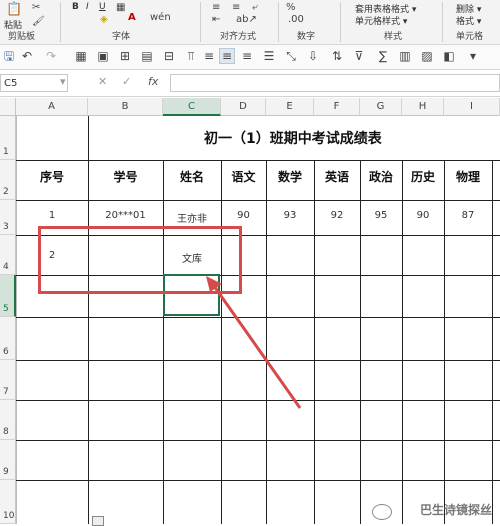 This screenshot has width=500, height=526. What do you see at coordinates (382, 512) in the screenshot?
I see `watermark-logo-icon` at bounding box center [382, 512].